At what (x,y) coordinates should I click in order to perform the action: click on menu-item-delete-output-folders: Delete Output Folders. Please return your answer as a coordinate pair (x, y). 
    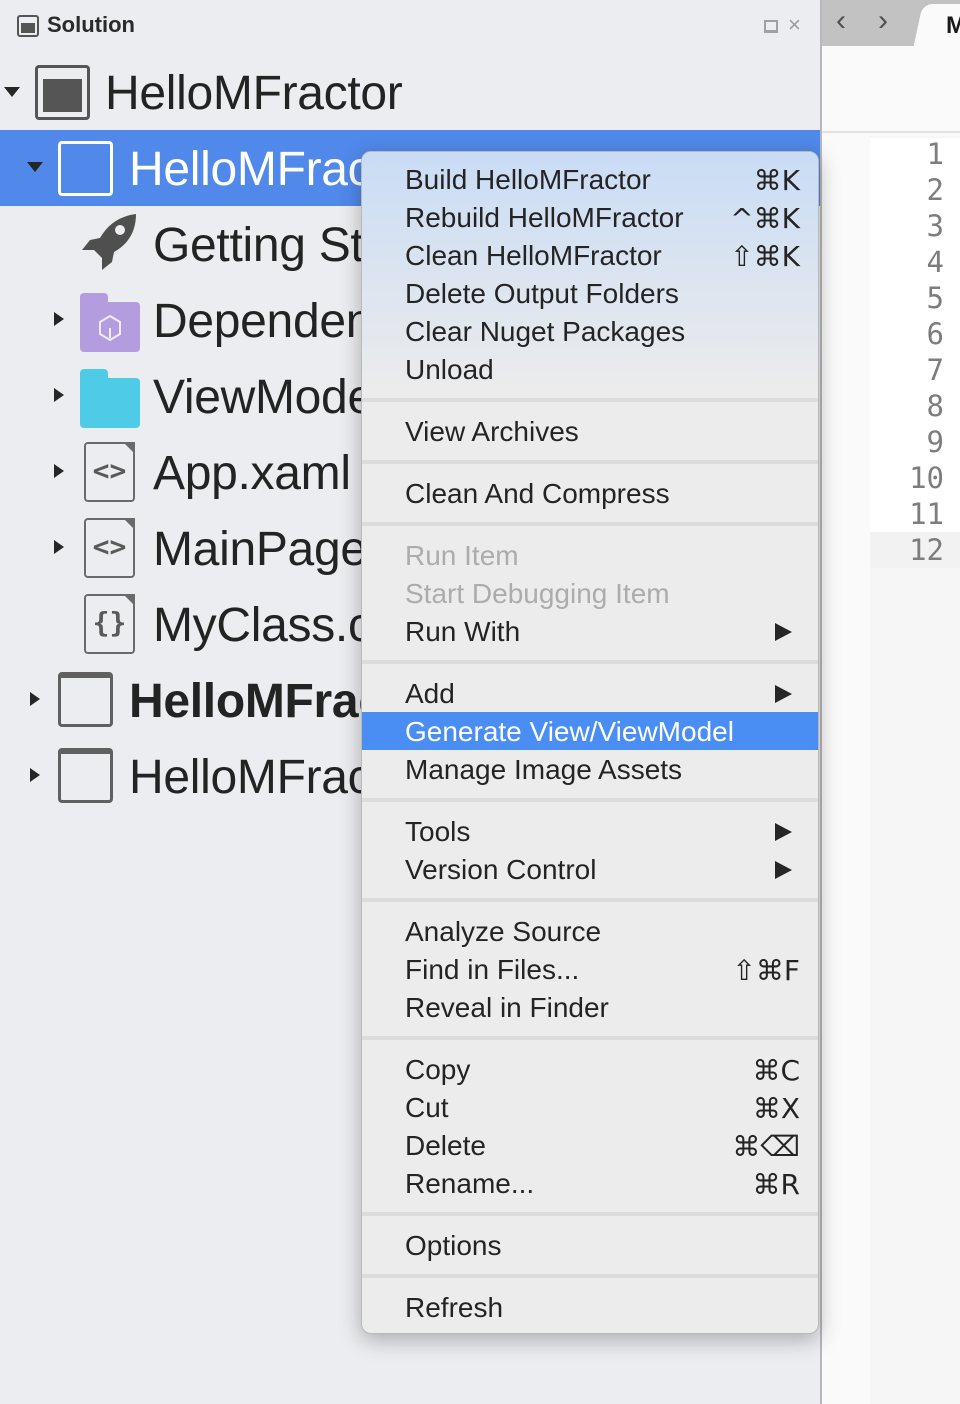
    Looking at the image, I should click on (590, 293).